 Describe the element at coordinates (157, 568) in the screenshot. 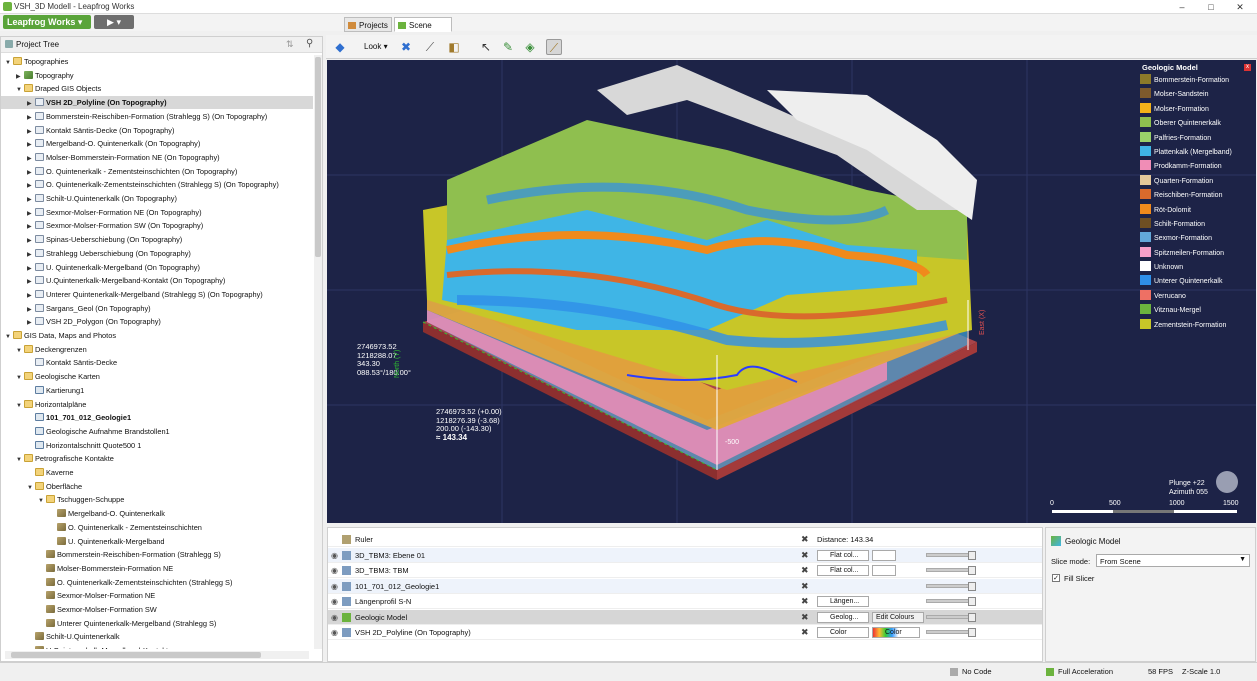

I see `tree-item: Molser-Bommerstein-Formation NE` at that location.